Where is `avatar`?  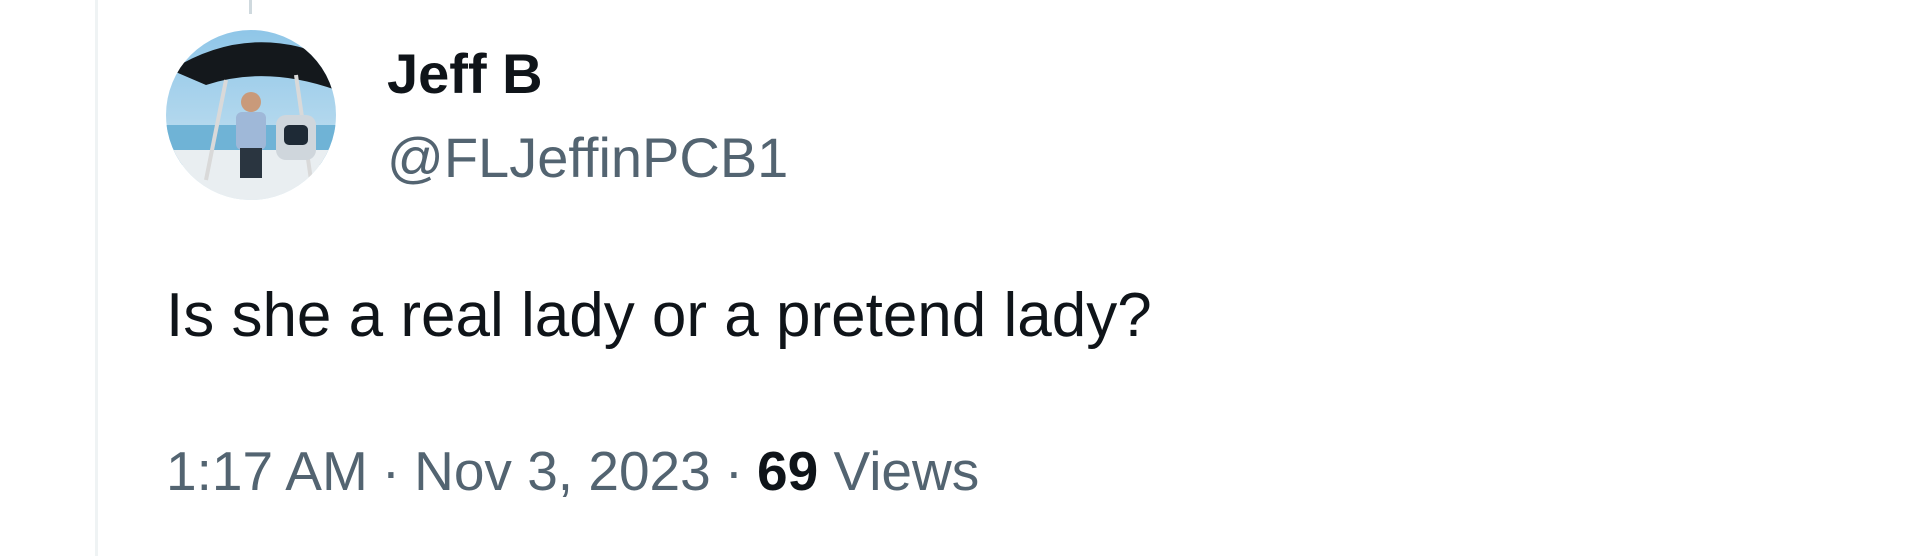 avatar is located at coordinates (251, 115).